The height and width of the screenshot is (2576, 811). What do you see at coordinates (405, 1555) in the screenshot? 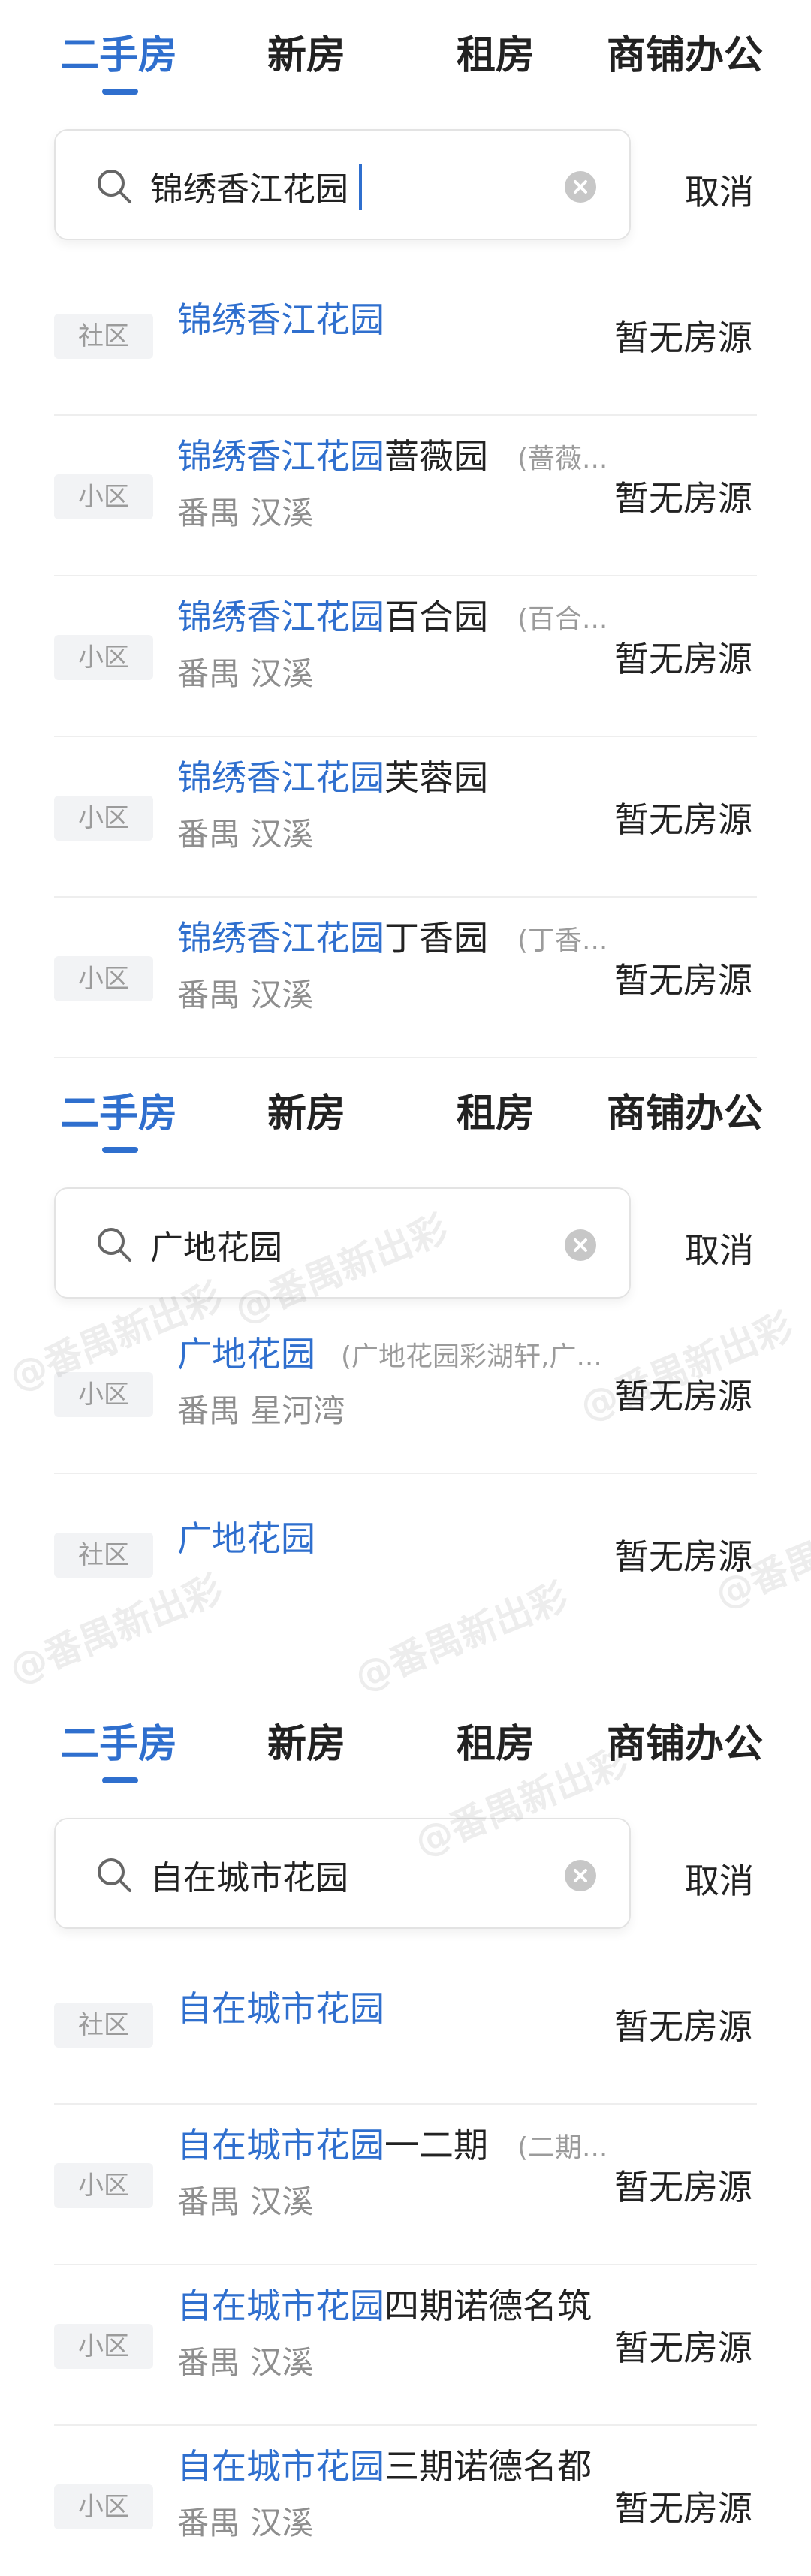
I see `search-result-row: 社区 广地花园 暂无房源` at bounding box center [405, 1555].